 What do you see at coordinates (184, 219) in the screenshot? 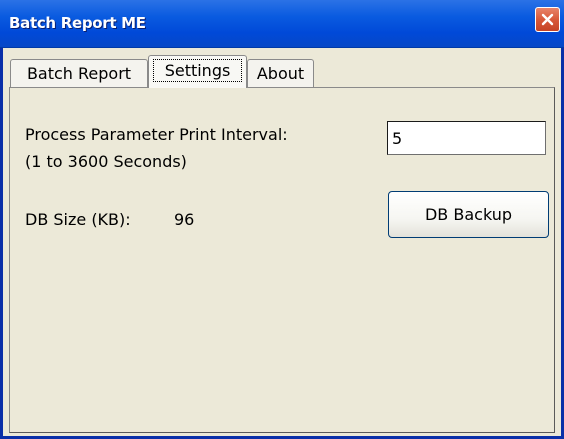
I see `db-size-value: 96` at bounding box center [184, 219].